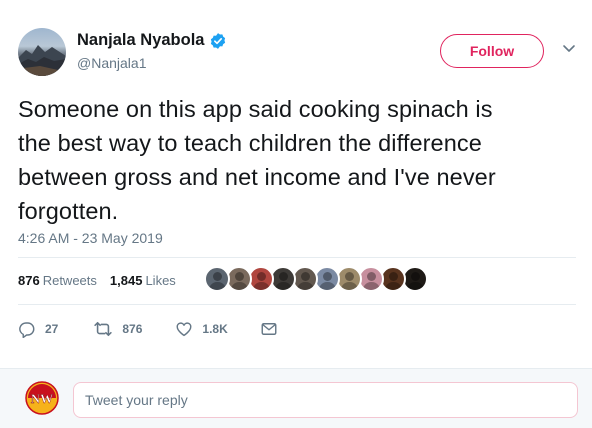 The width and height of the screenshot is (592, 428). I want to click on reply-bar: NW, so click(296, 398).